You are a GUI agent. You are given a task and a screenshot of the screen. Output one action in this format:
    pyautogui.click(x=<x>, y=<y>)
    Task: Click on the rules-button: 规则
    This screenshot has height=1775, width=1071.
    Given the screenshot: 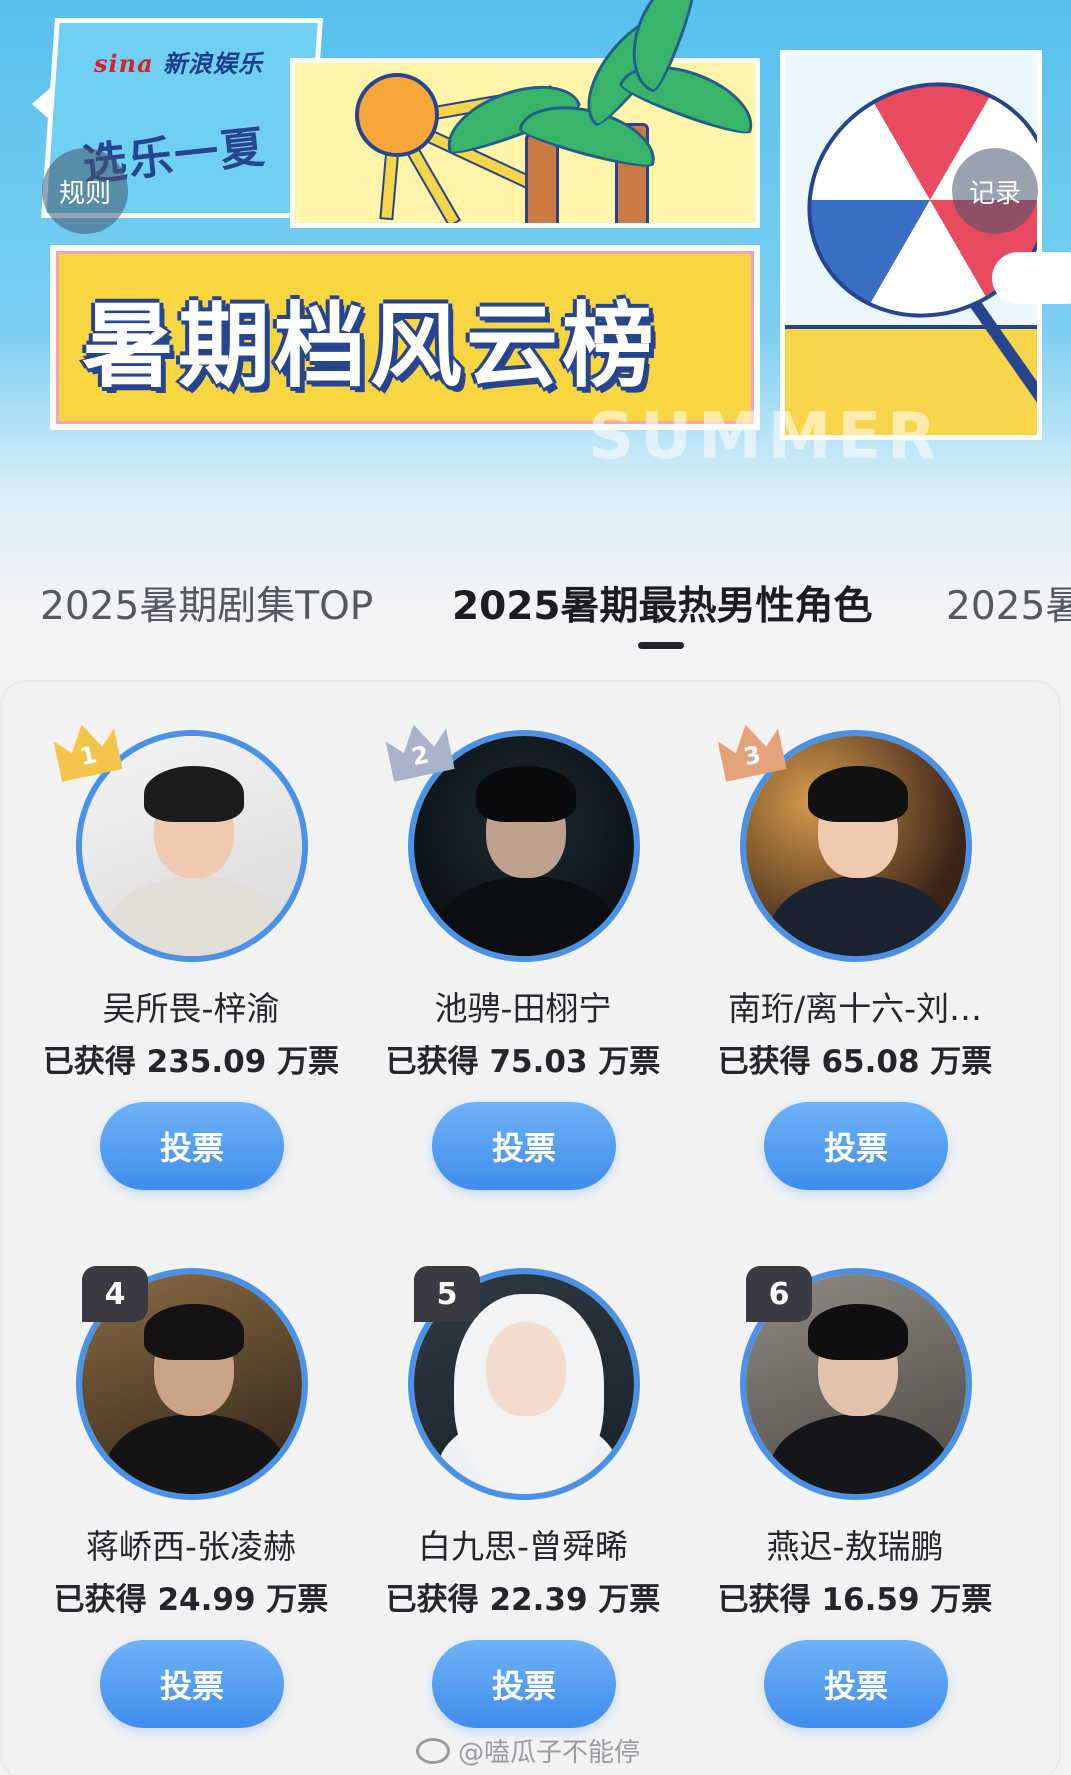 What is the action you would take?
    pyautogui.click(x=85, y=191)
    